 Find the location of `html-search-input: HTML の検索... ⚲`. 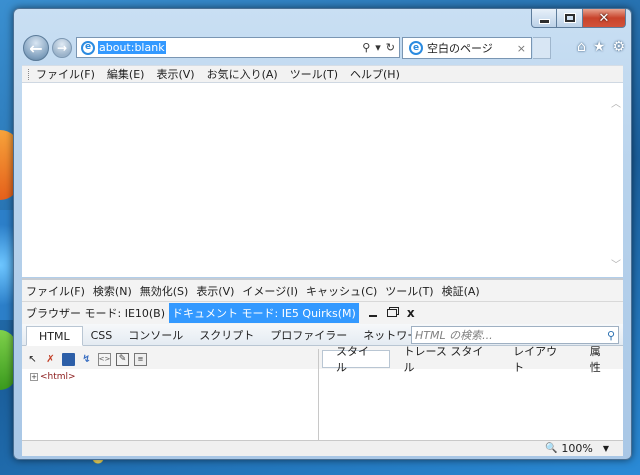

html-search-input: HTML の検索... ⚲ is located at coordinates (515, 335).